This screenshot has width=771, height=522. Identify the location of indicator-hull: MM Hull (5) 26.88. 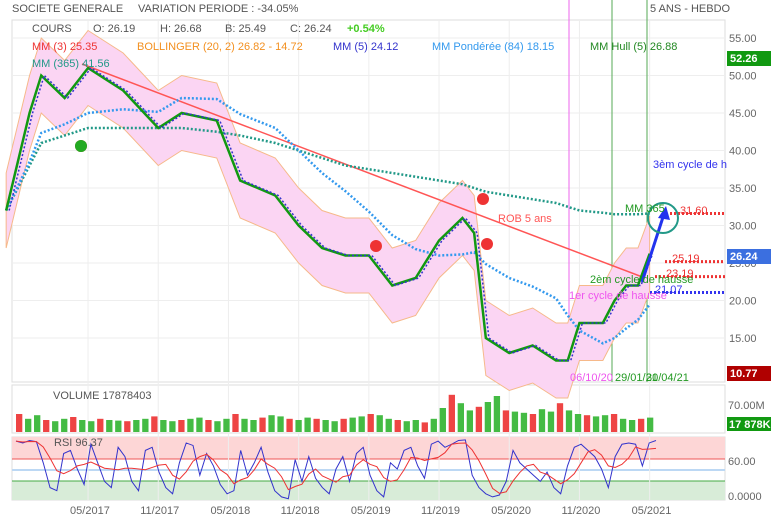
(633, 47).